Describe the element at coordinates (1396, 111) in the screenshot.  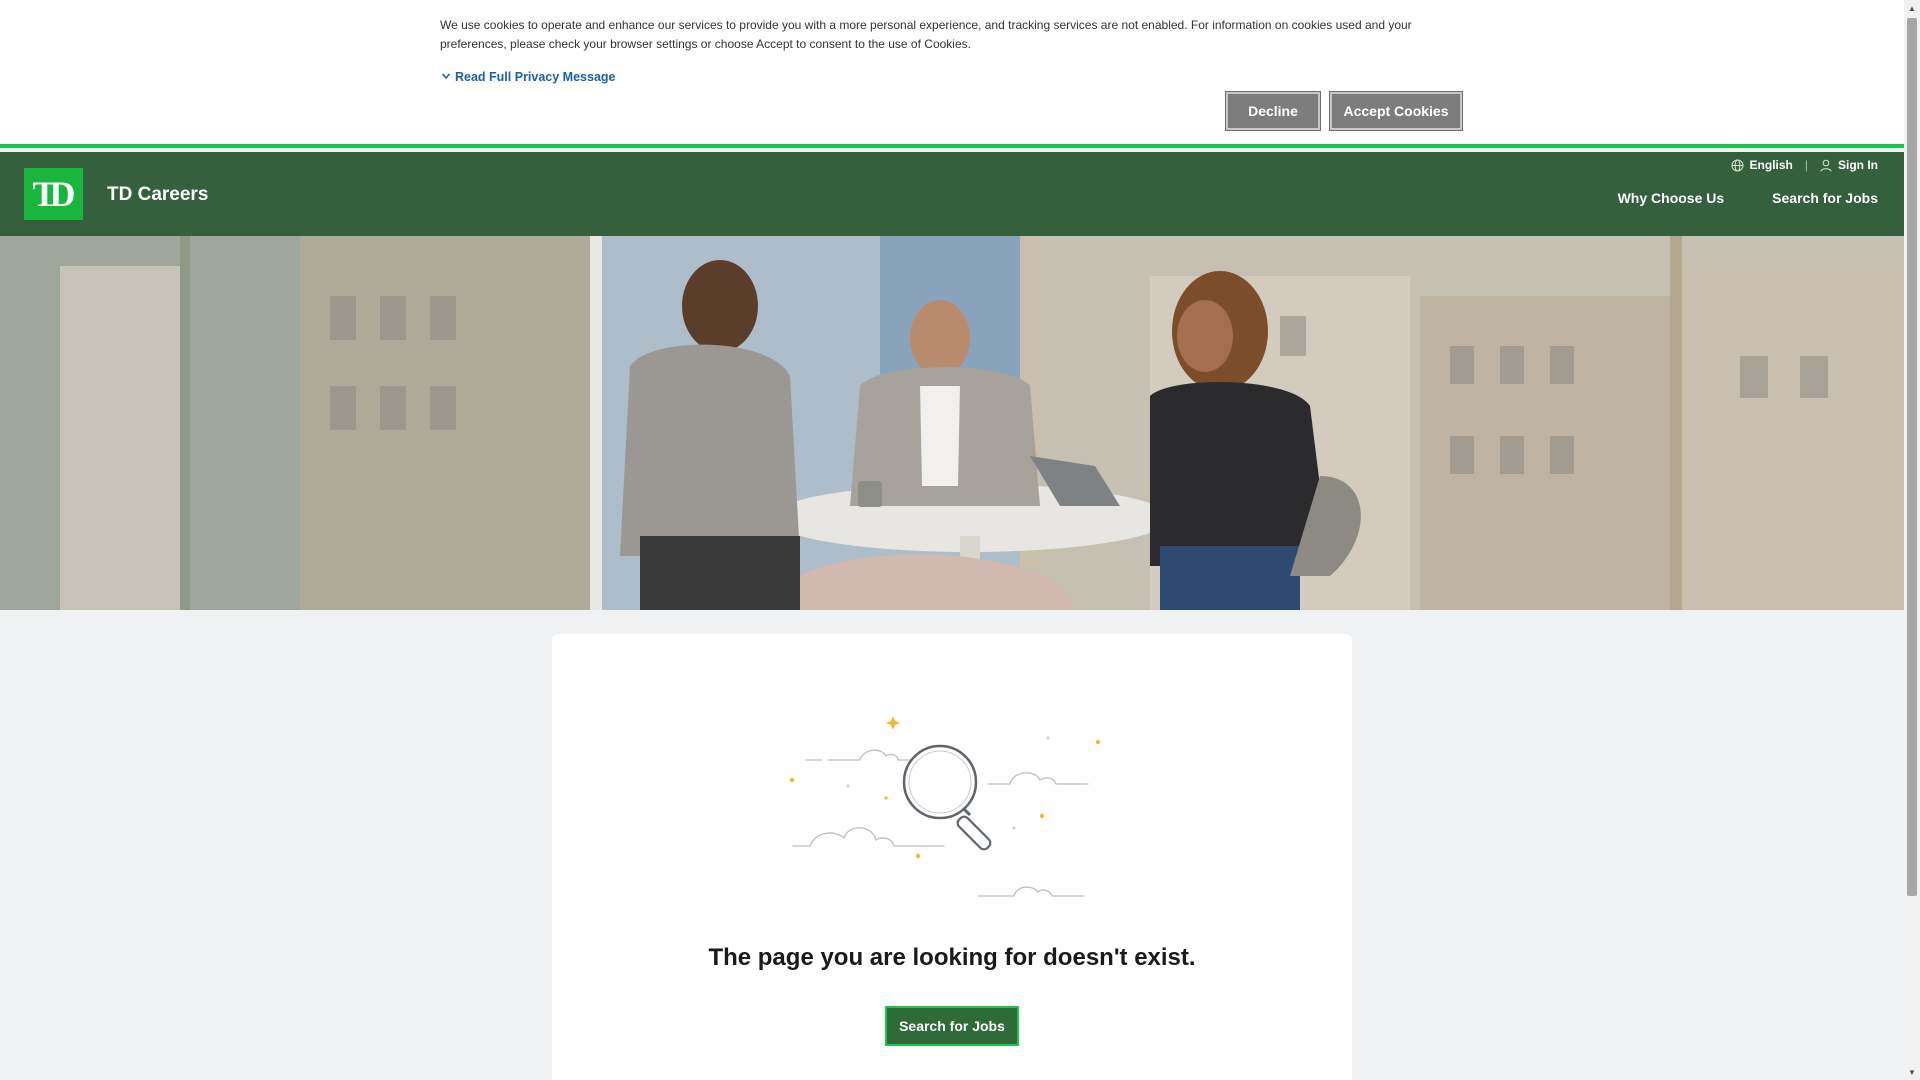
I see `accept-cookies-button: Accept Cookies` at that location.